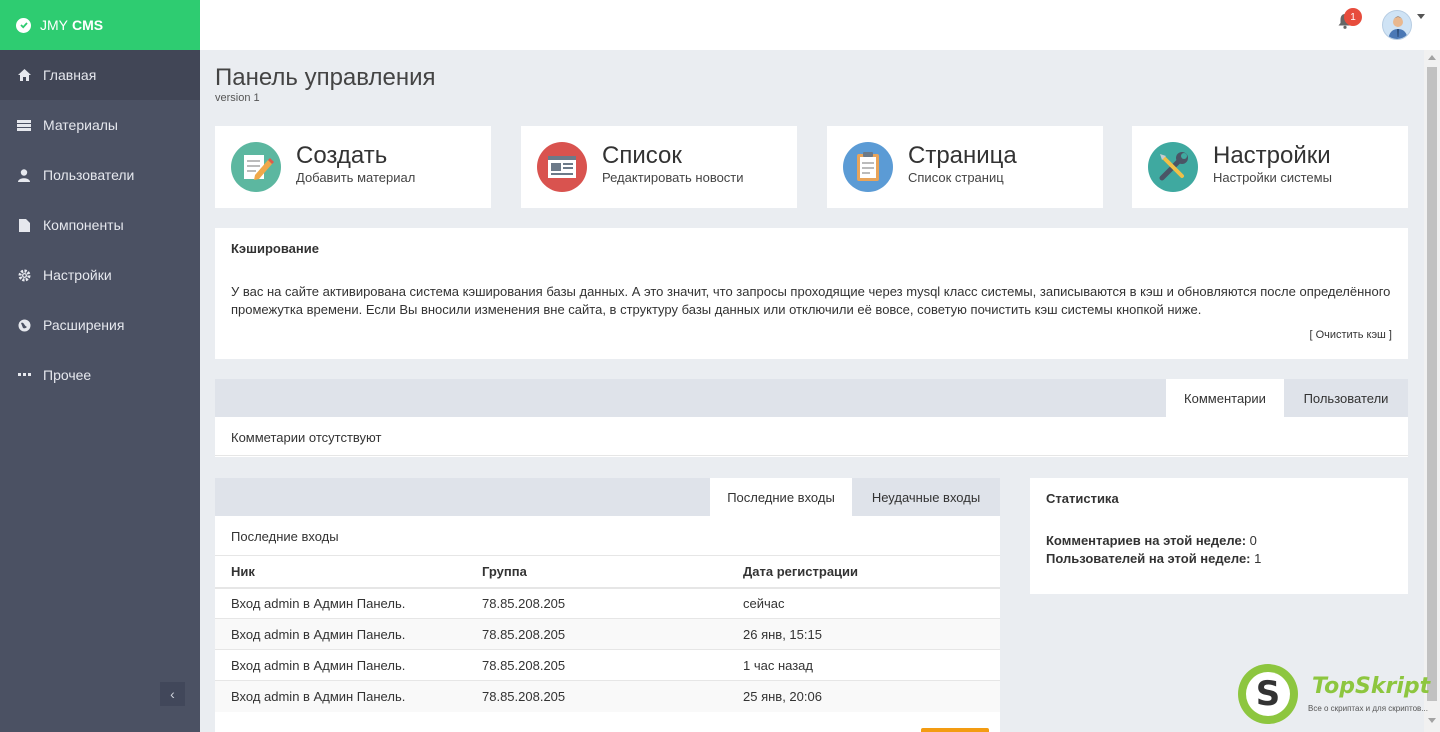 The image size is (1440, 732). I want to click on column-header-group: Группа, so click(596, 572).